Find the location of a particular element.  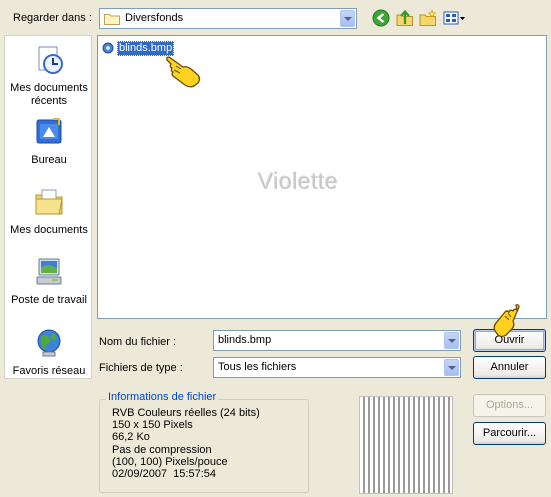

look-in-label: Regarder dans : is located at coordinates (52, 18).